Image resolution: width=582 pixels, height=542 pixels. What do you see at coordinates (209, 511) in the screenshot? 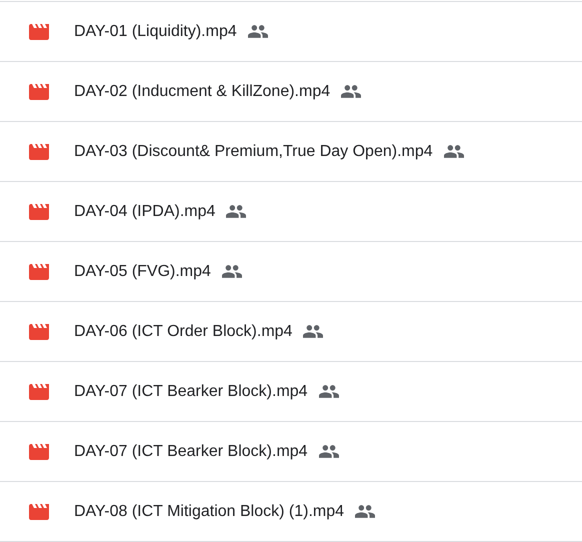
I see `file-name: DAY-08 (ICT Mitigation Block) (1).mp4` at bounding box center [209, 511].